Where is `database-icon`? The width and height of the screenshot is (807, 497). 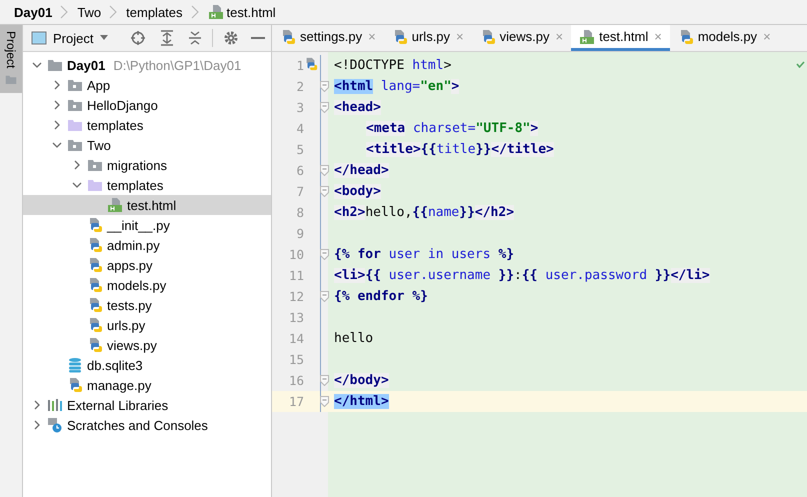
database-icon is located at coordinates (75, 365).